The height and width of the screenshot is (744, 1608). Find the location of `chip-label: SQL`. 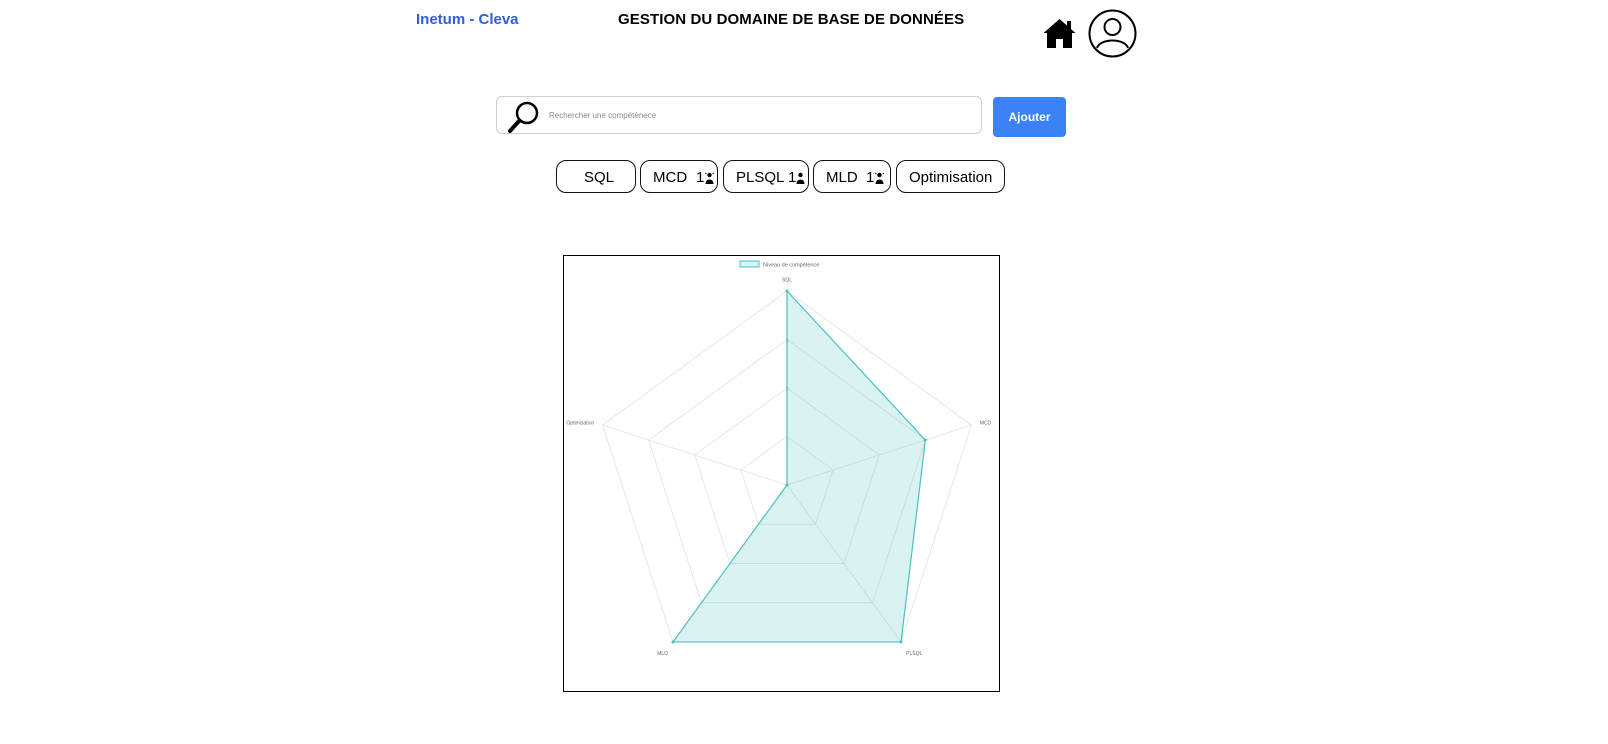

chip-label: SQL is located at coordinates (599, 177).